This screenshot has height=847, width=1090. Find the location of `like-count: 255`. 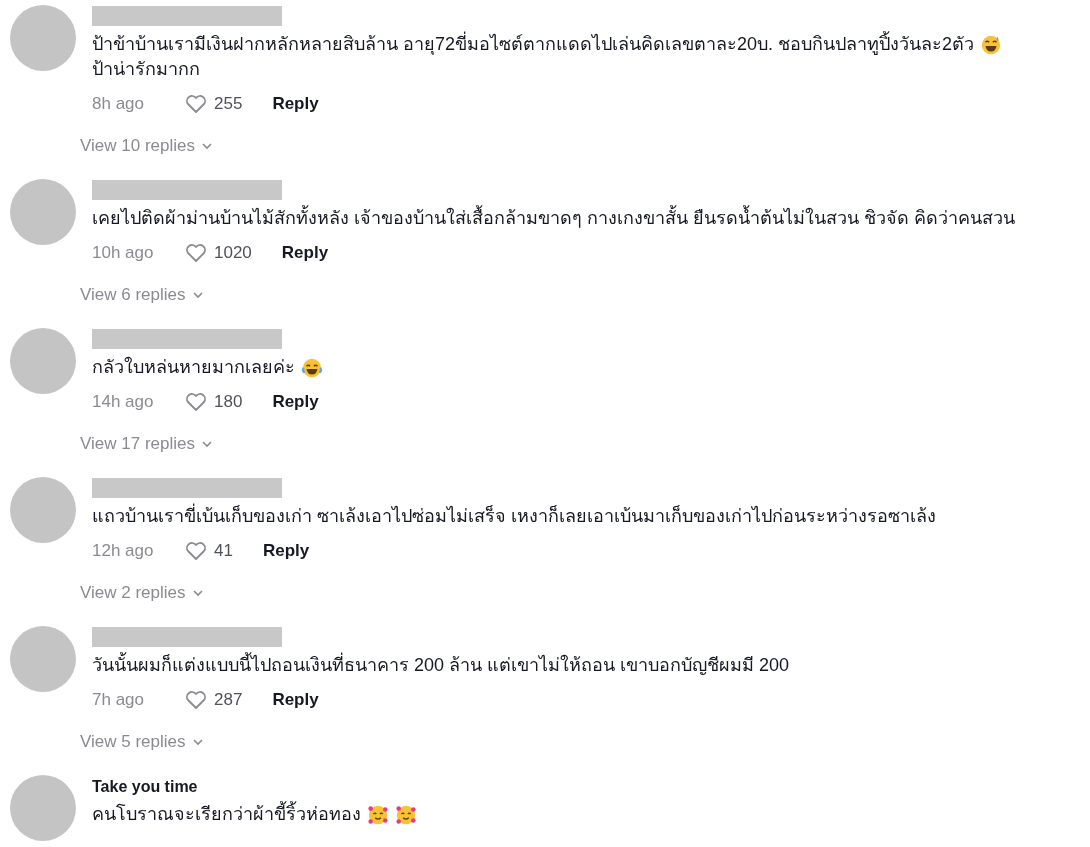

like-count: 255 is located at coordinates (228, 104).